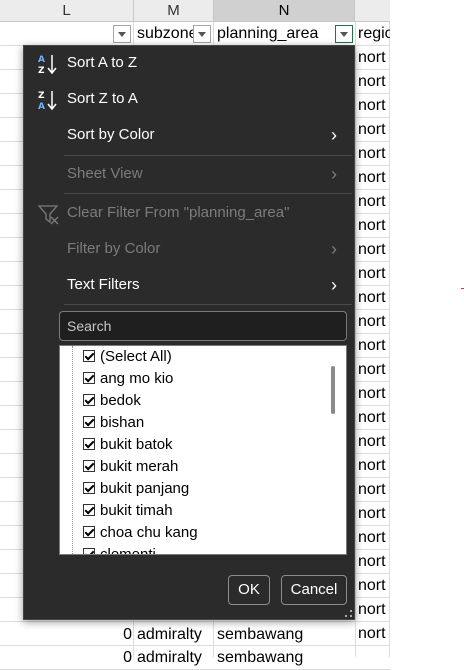 This screenshot has width=464, height=670. What do you see at coordinates (190, 379) in the screenshot?
I see `filter-item: ang mo kio` at bounding box center [190, 379].